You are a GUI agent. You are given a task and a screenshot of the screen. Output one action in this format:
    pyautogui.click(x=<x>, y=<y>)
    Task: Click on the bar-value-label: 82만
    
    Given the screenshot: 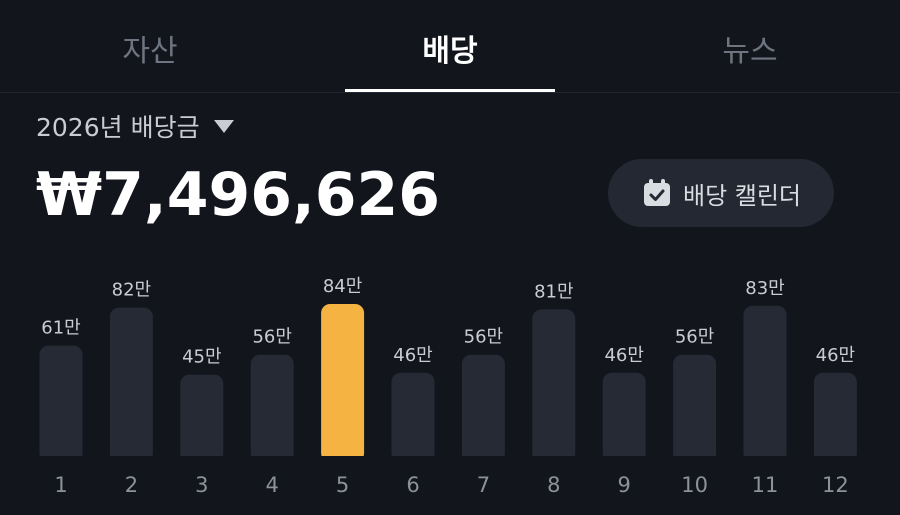 What is the action you would take?
    pyautogui.click(x=131, y=290)
    